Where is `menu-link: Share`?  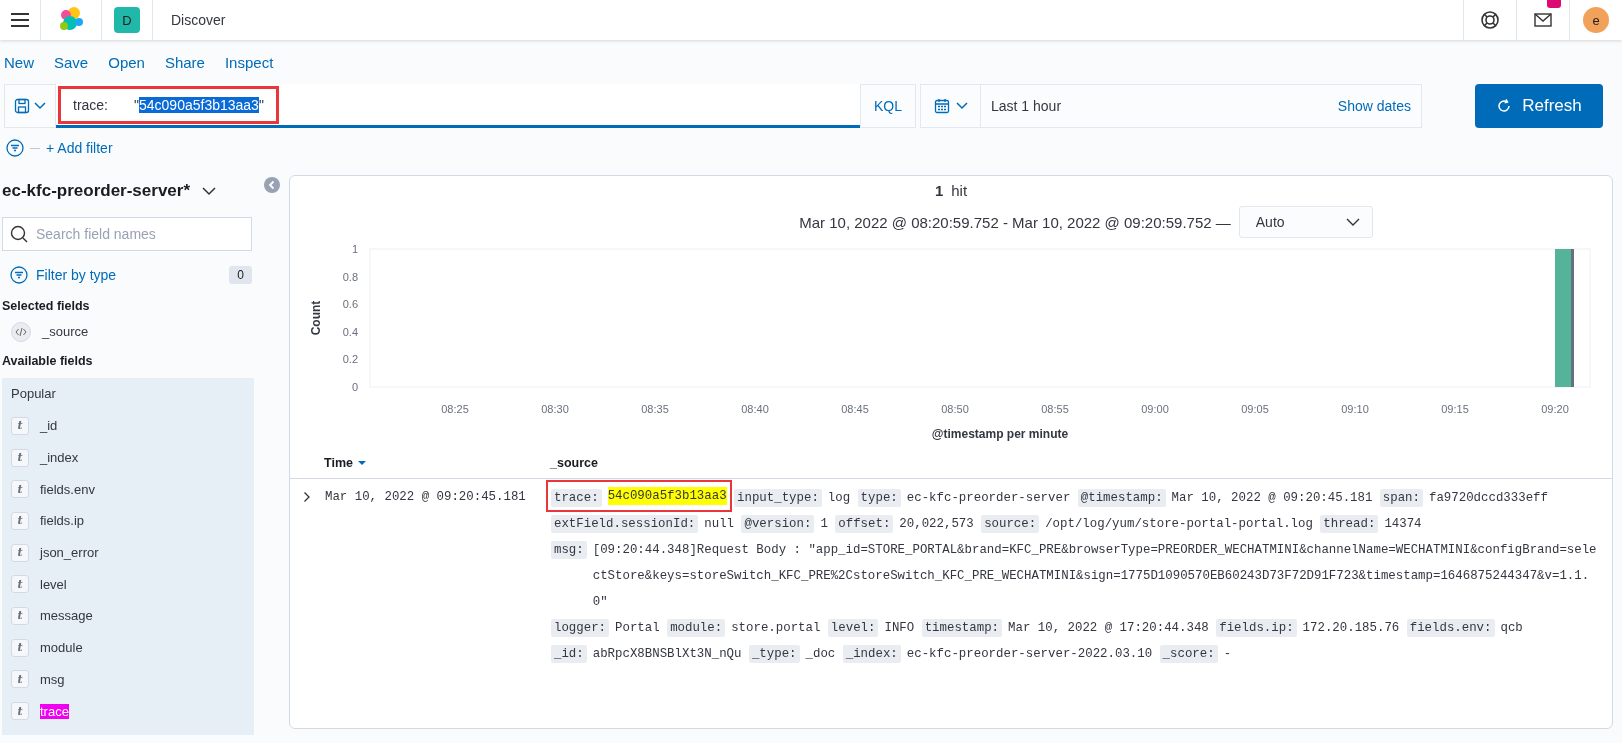
menu-link: Share is located at coordinates (184, 62).